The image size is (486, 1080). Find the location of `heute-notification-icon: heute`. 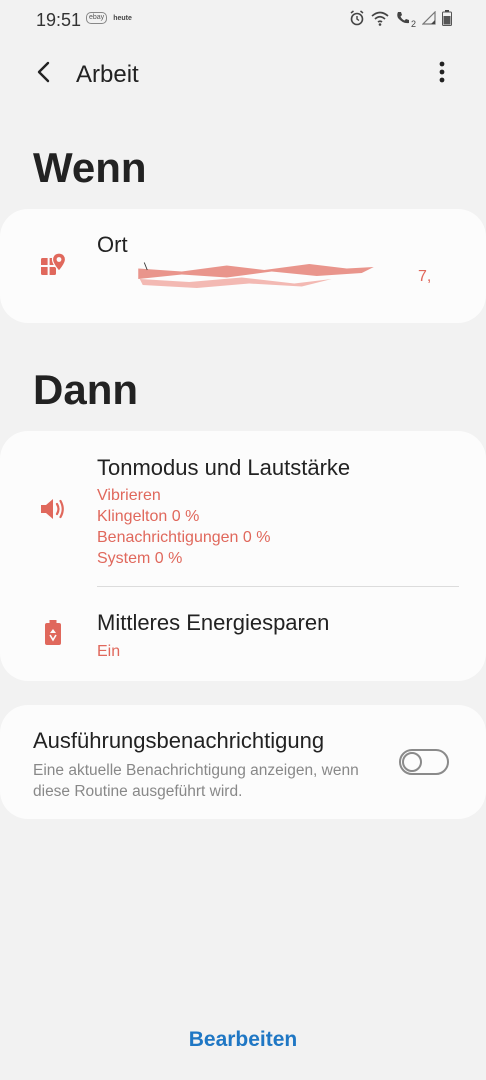

heute-notification-icon: heute is located at coordinates (122, 18).